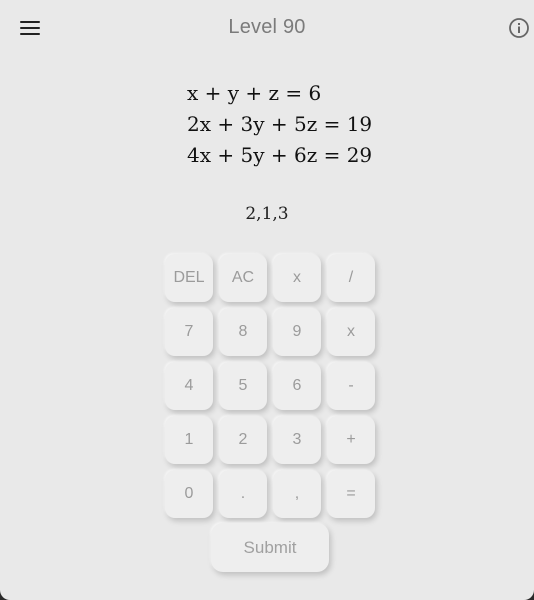  I want to click on key-6: 6, so click(297, 386).